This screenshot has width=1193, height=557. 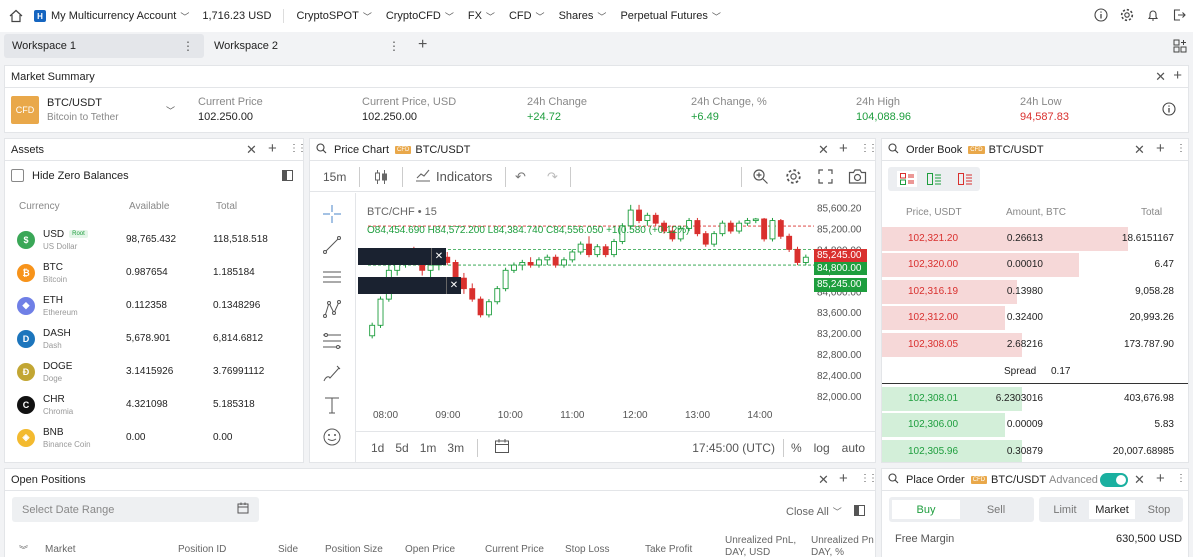 What do you see at coordinates (1035, 318) in the screenshot?
I see `ask-row: 102,312.00 0.32400 20,993.26` at bounding box center [1035, 318].